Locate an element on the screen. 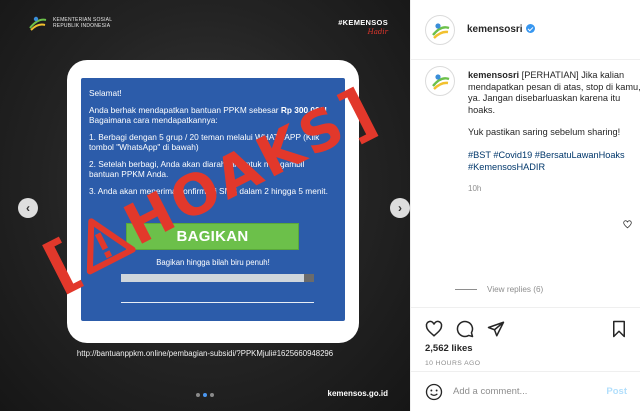 The image size is (640, 411). comment-icon is located at coordinates (465, 329).